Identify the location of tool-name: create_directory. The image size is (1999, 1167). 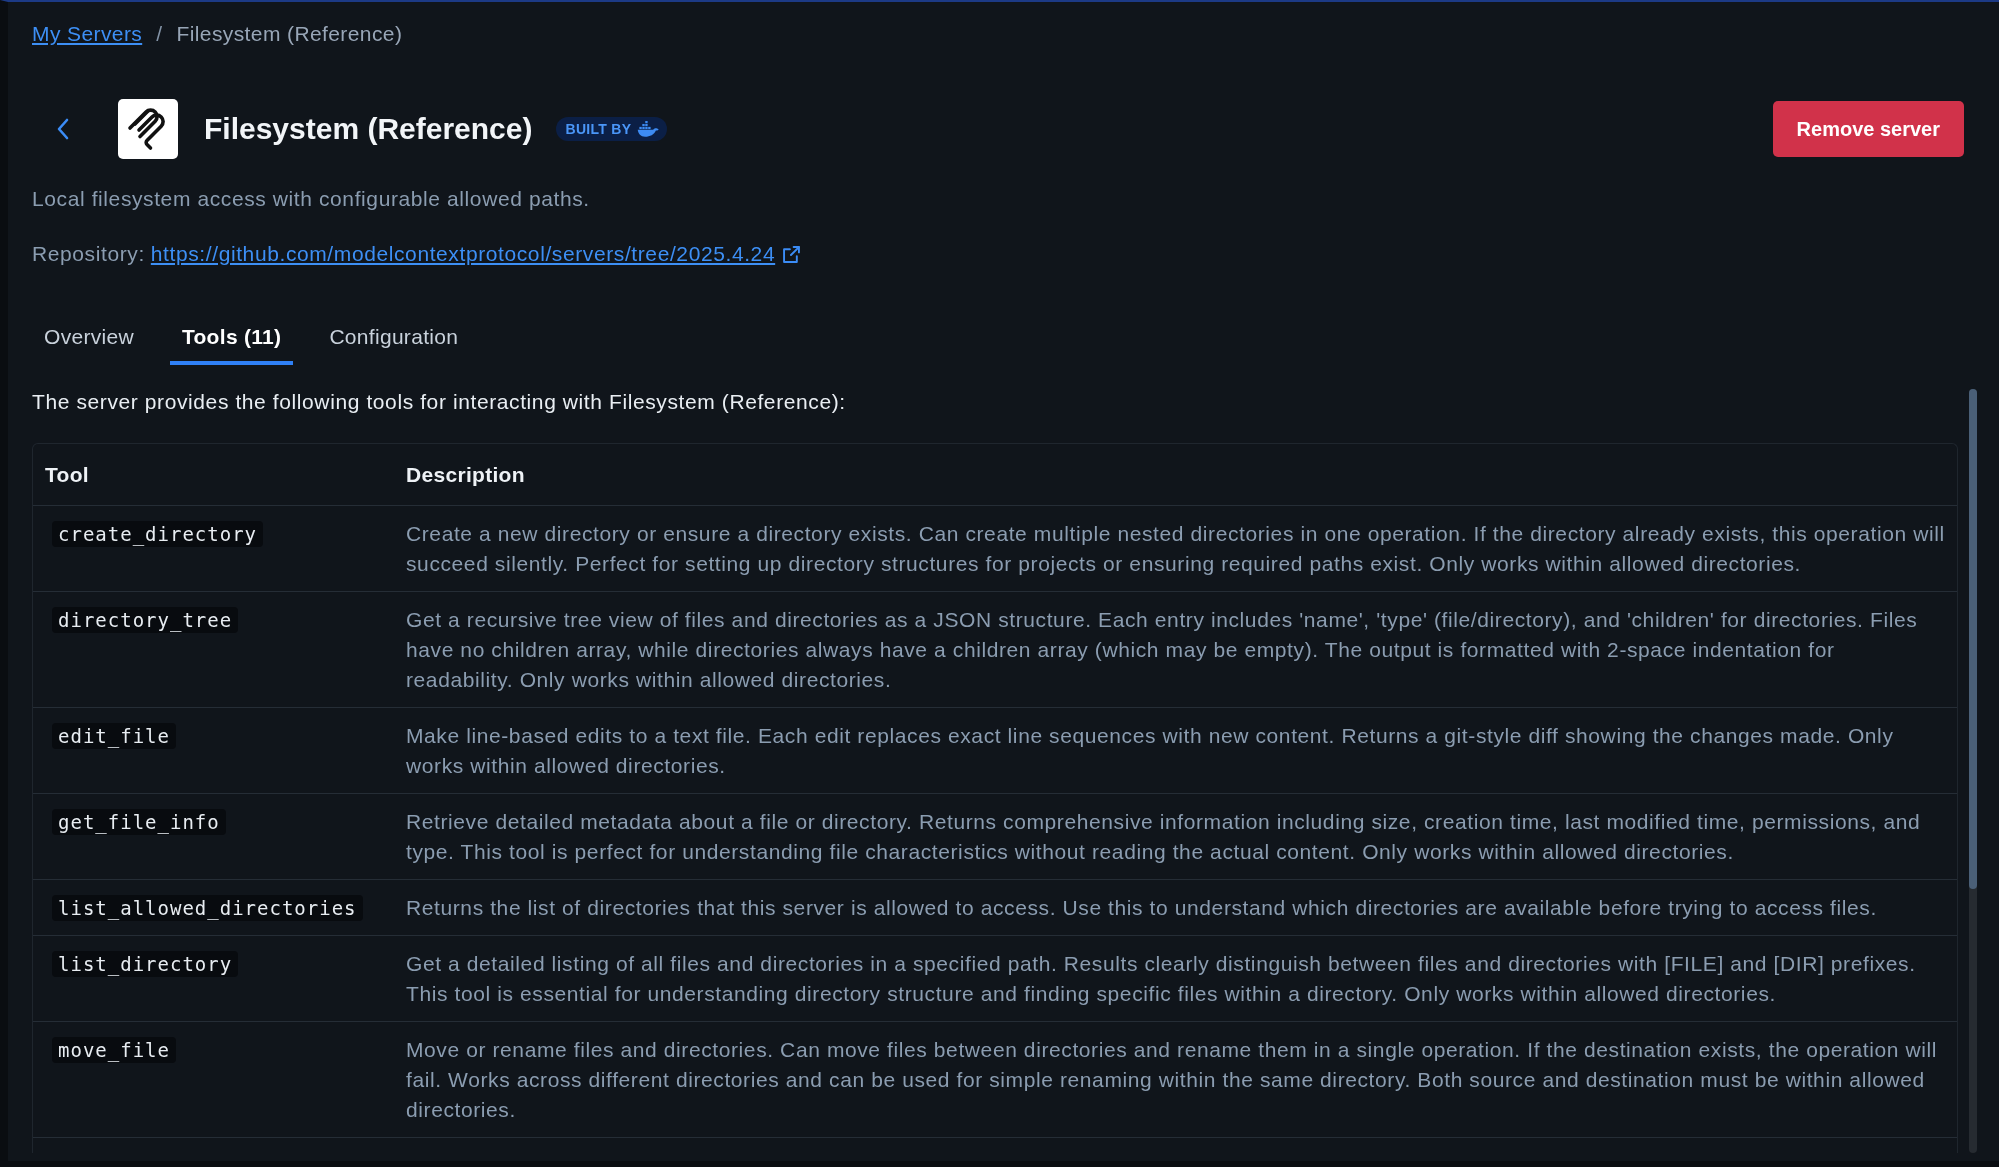
(158, 534).